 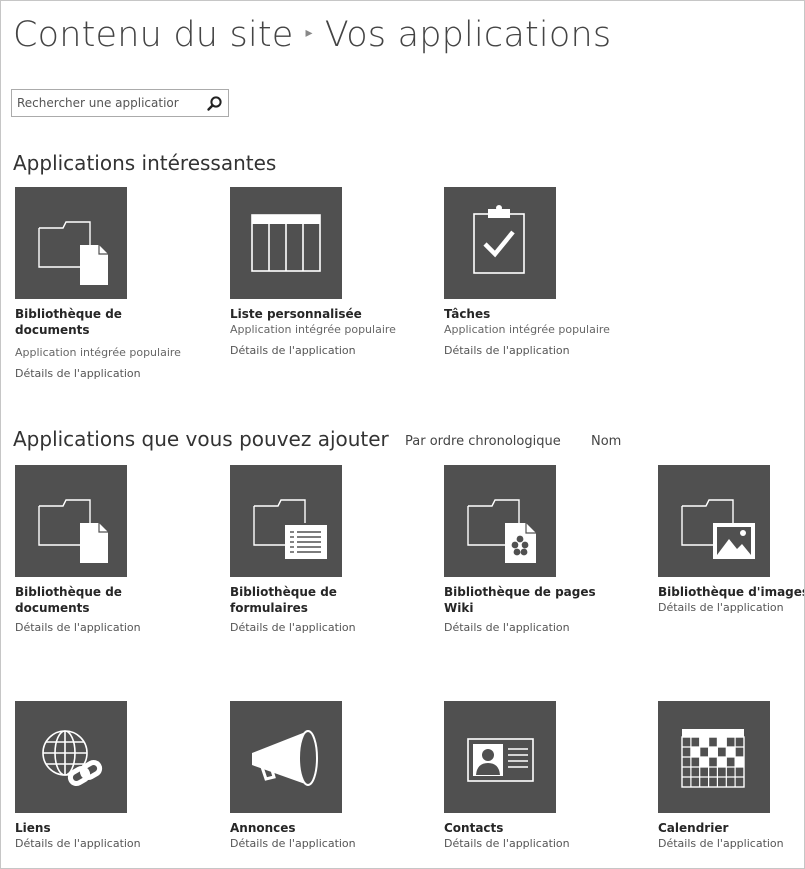 I want to click on tasks-icon, so click(x=500, y=243).